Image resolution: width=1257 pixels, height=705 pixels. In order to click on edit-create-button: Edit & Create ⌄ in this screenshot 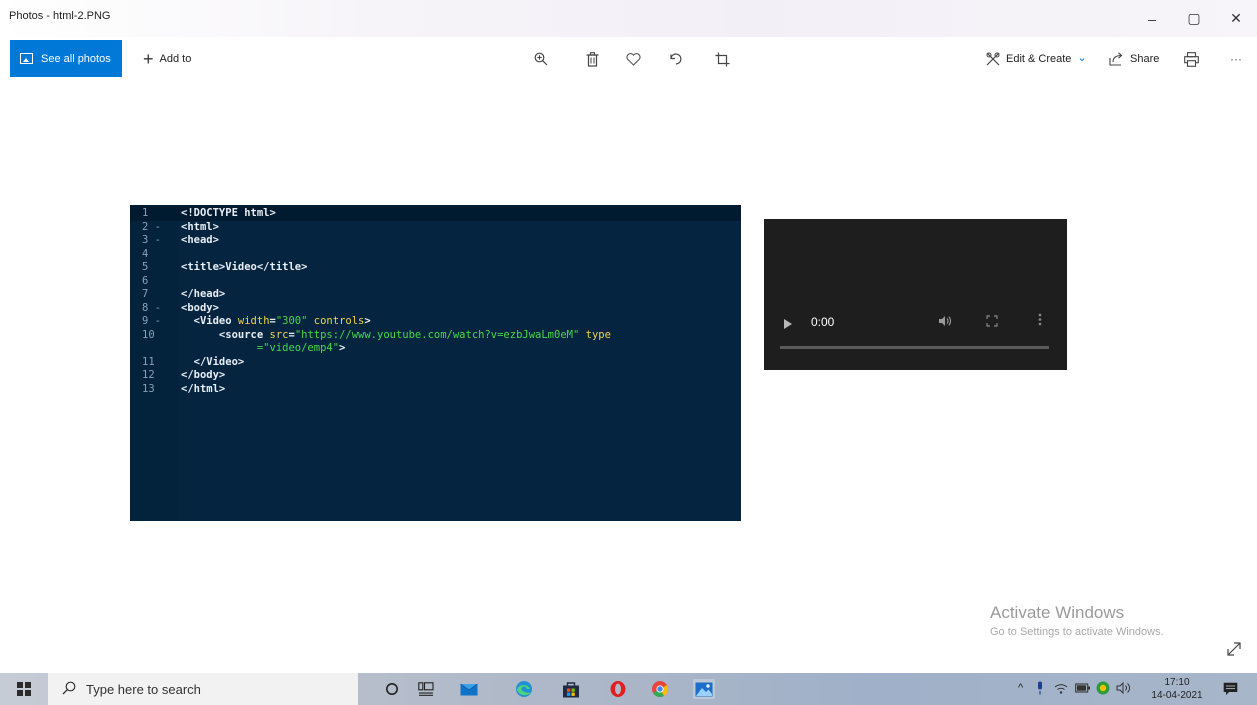, I will do `click(1036, 59)`.